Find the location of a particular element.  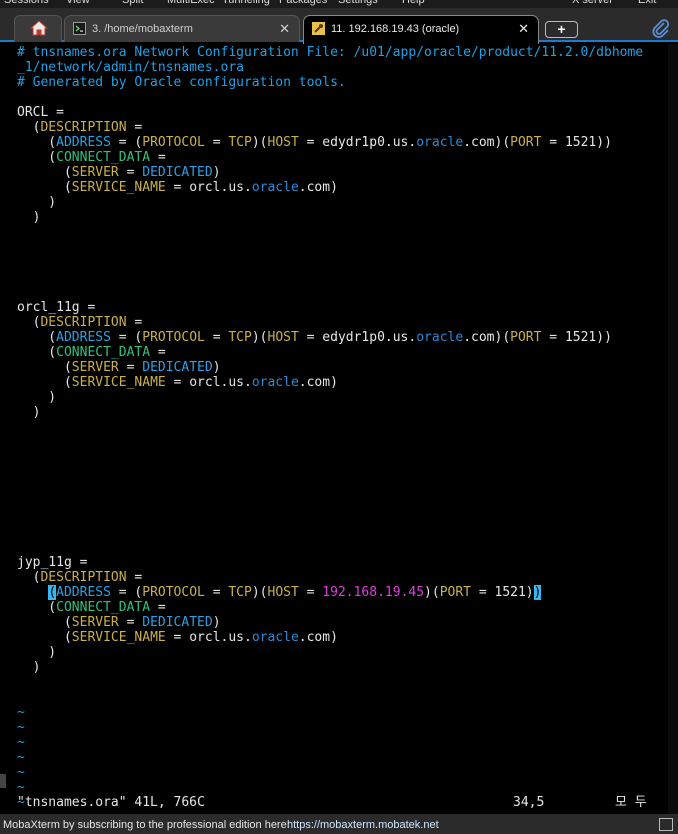

menu-item-exit: Exit is located at coordinates (647, 3).